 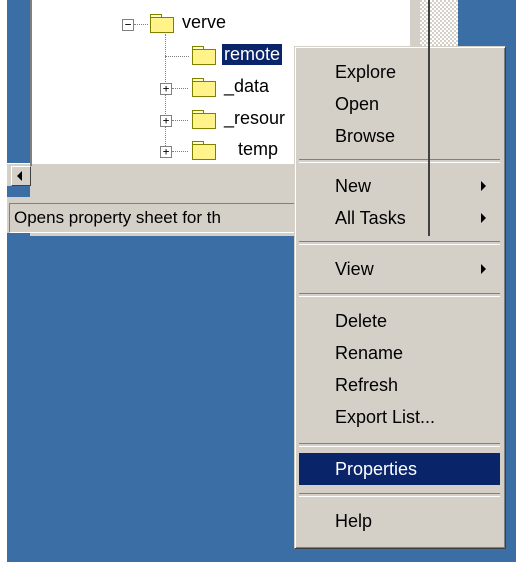 I want to click on menu-item-rename: Rename, so click(x=399, y=353).